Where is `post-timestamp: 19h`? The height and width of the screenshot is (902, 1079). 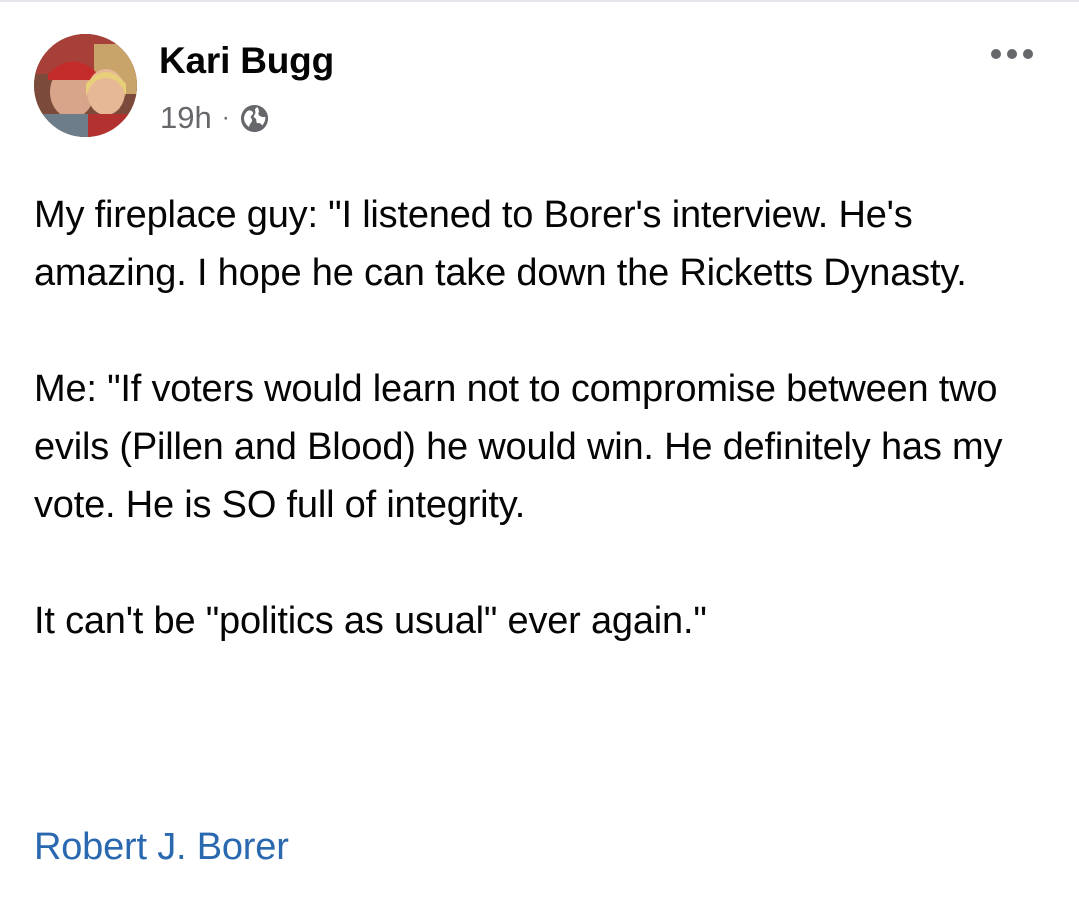 post-timestamp: 19h is located at coordinates (186, 118).